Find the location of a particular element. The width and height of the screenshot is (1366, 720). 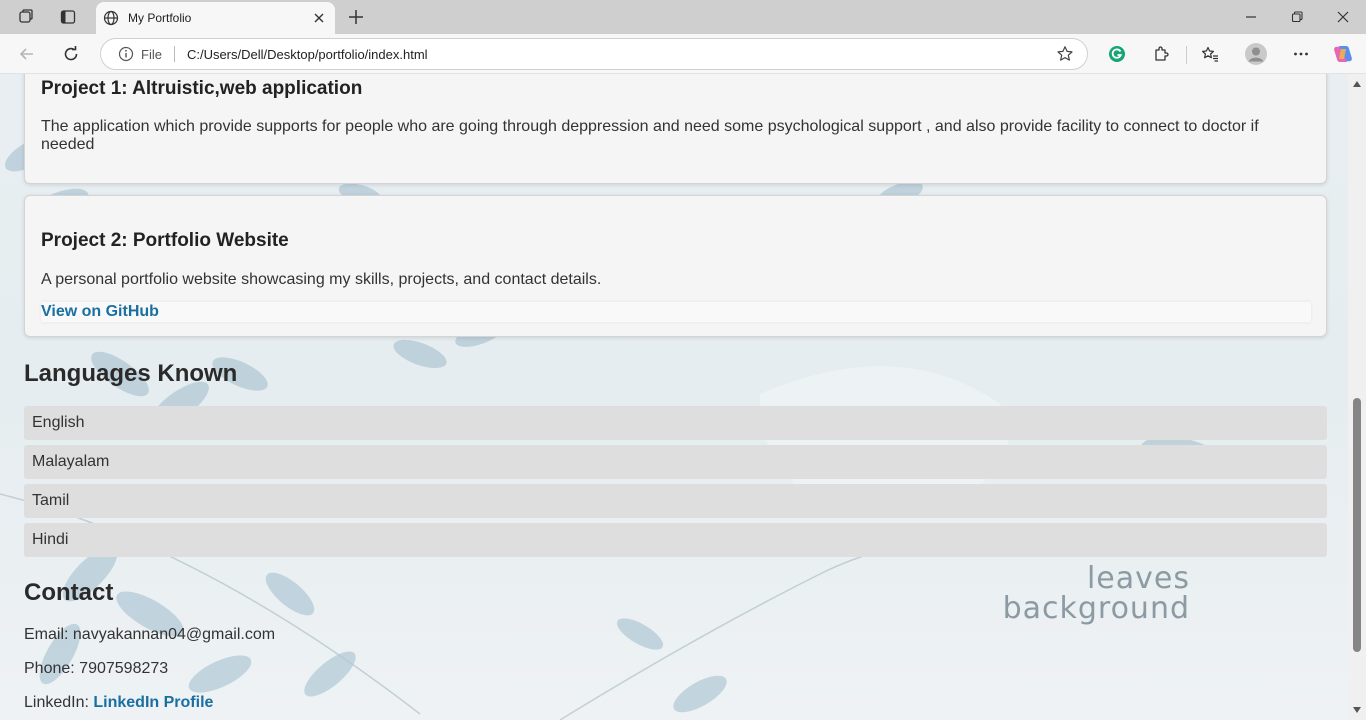

project-title: Project 1: Altruistic,web application is located at coordinates (202, 88).